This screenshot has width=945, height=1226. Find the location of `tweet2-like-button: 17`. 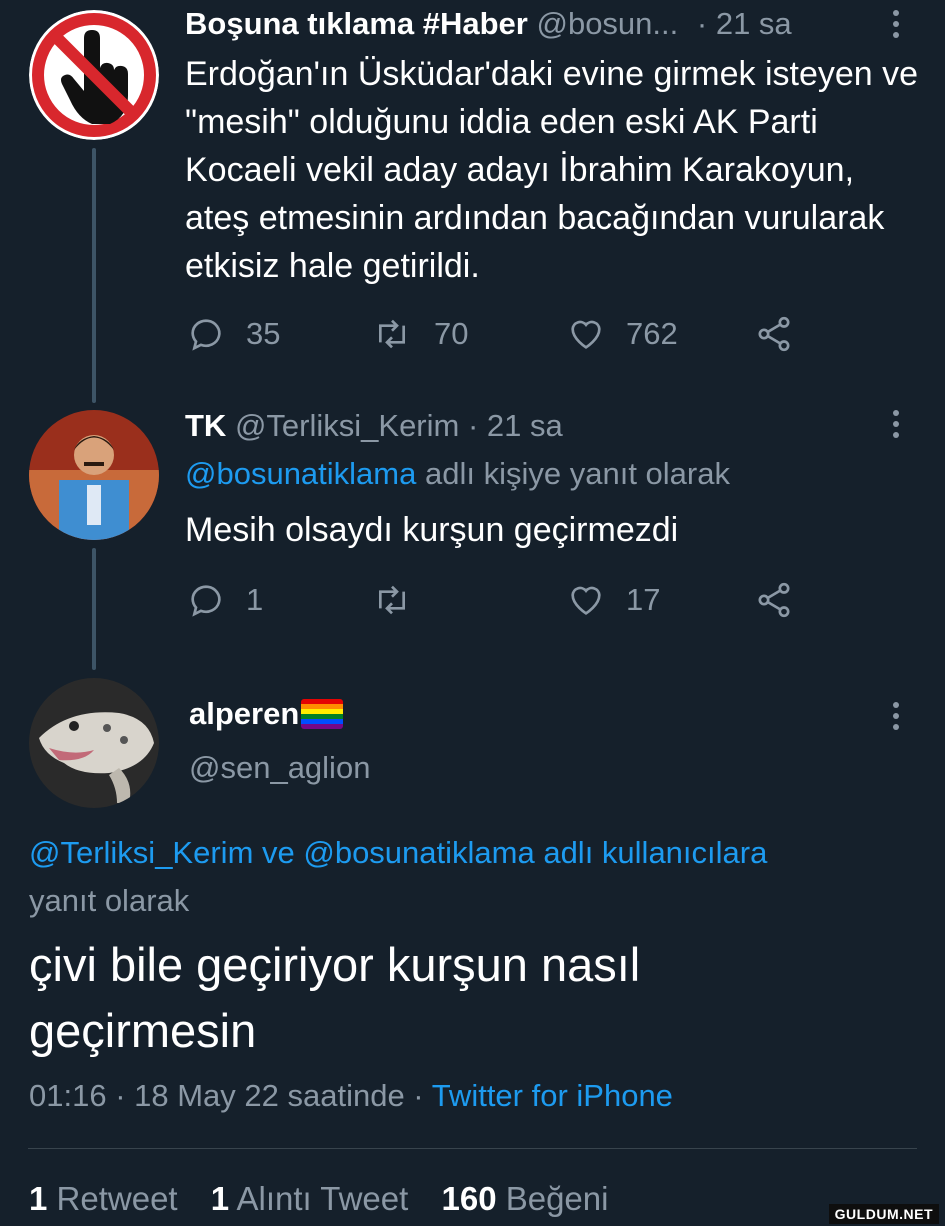

tweet2-like-button: 17 is located at coordinates (613, 600).